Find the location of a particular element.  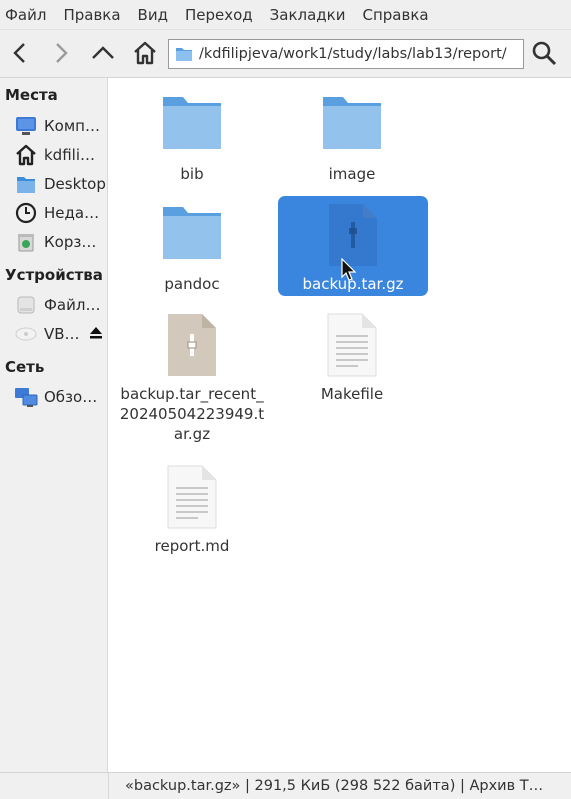

chevron-up-icon is located at coordinates (103, 52).